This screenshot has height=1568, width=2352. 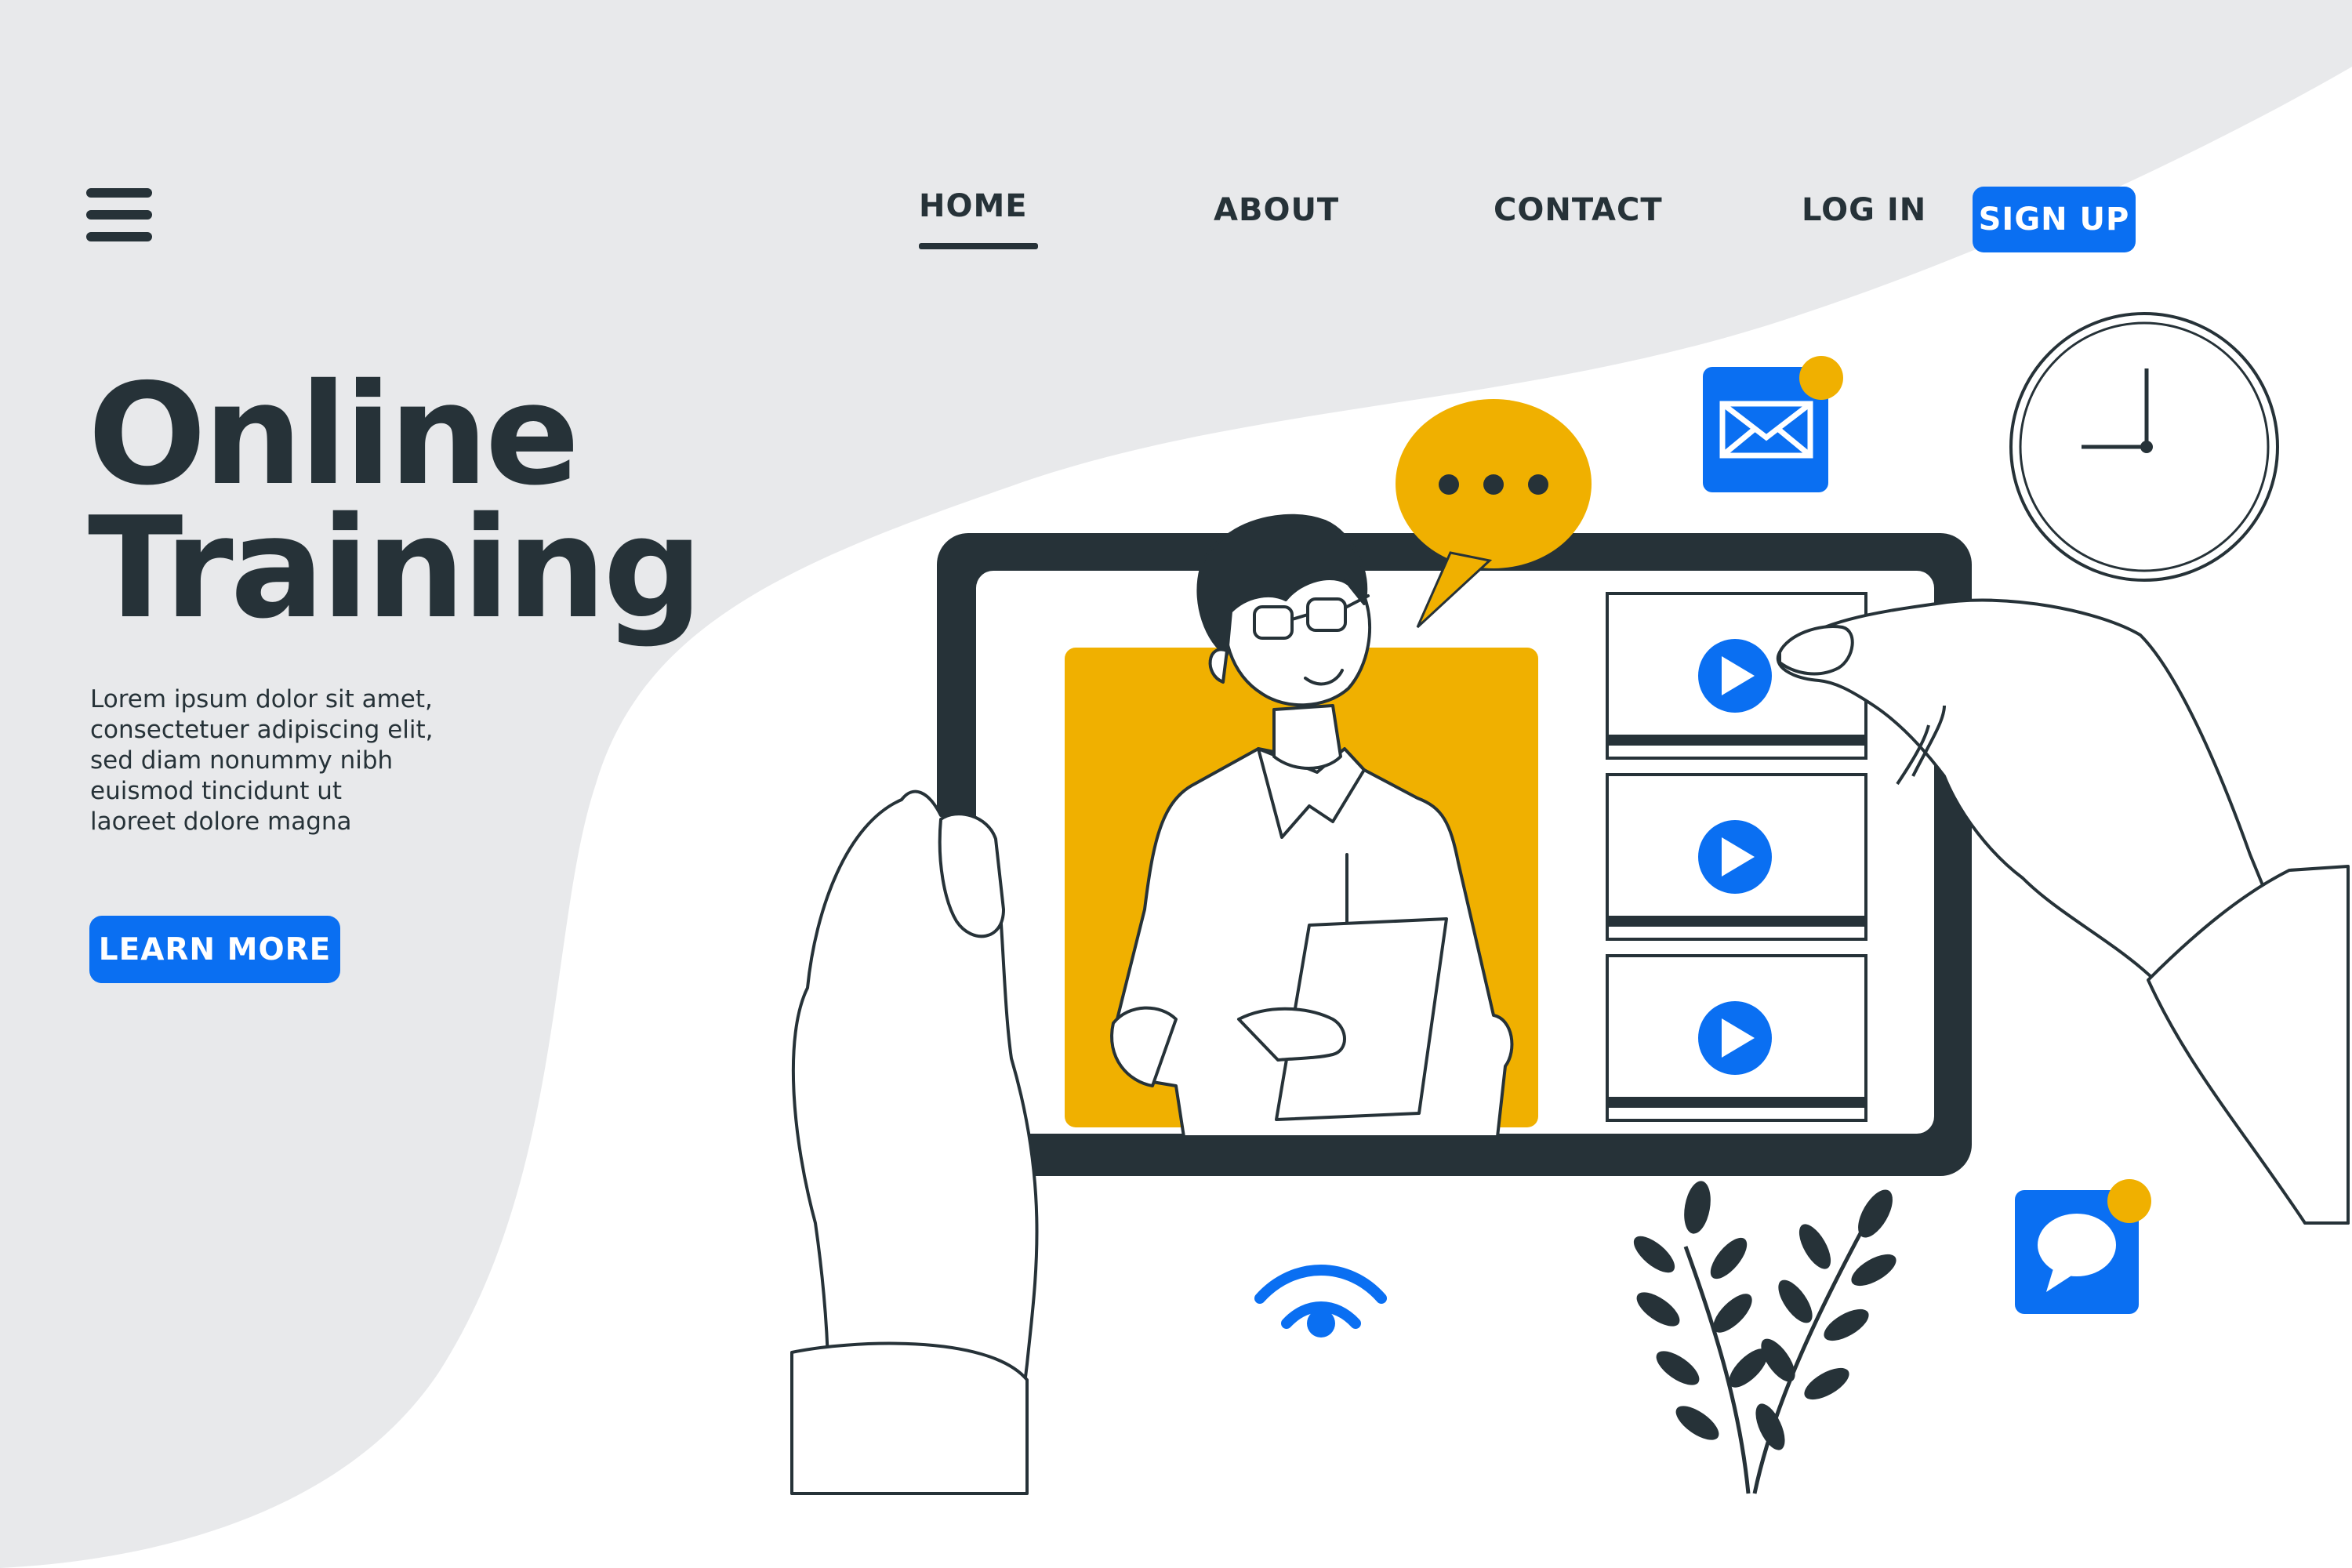 What do you see at coordinates (1765, 1337) in the screenshot?
I see `plant-icon` at bounding box center [1765, 1337].